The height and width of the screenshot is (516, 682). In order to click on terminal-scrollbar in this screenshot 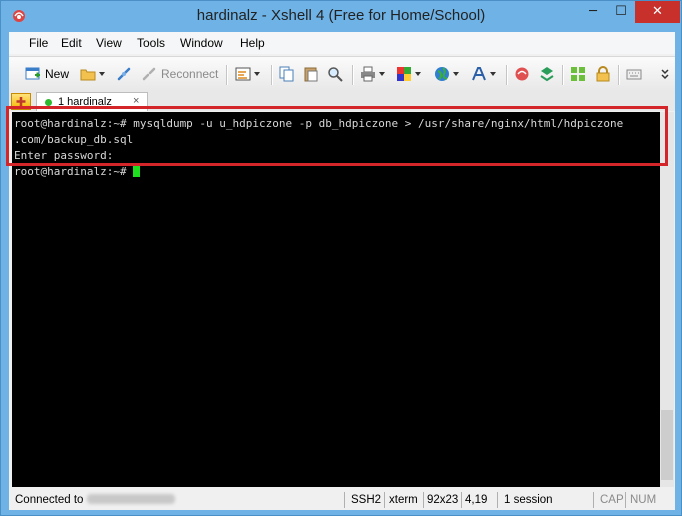, I will do `click(667, 299)`.